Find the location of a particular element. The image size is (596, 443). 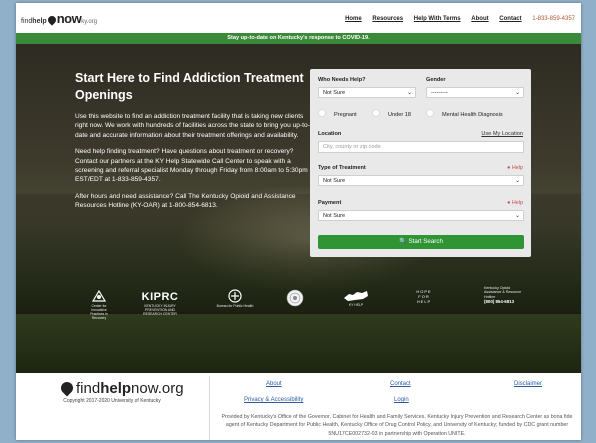

logo-help-text: help is located at coordinates (39, 21).